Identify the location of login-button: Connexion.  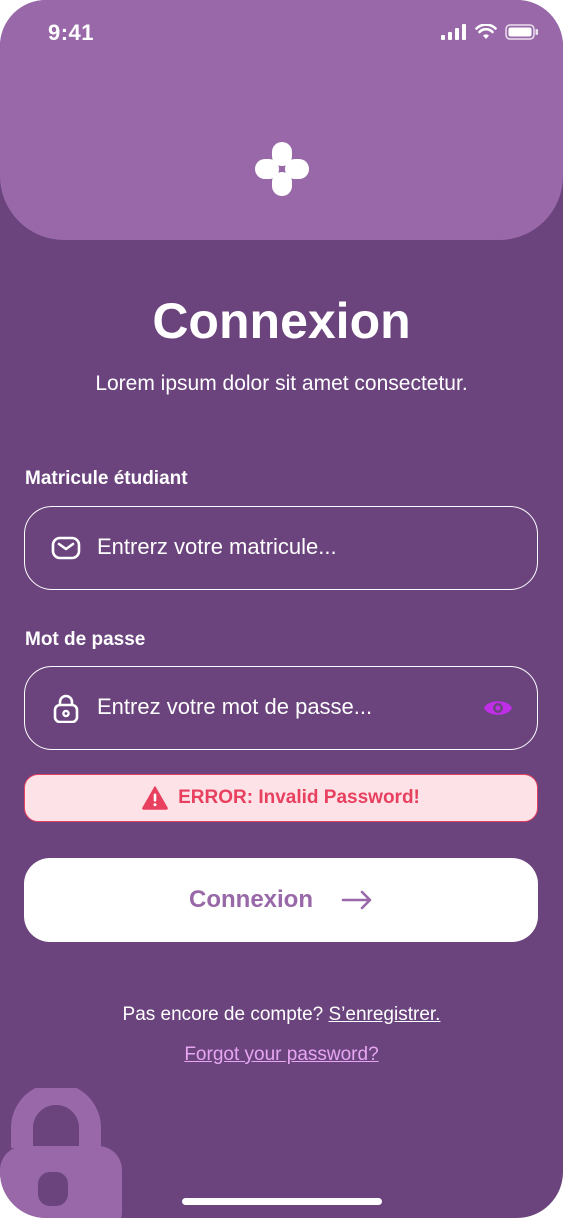
(281, 900).